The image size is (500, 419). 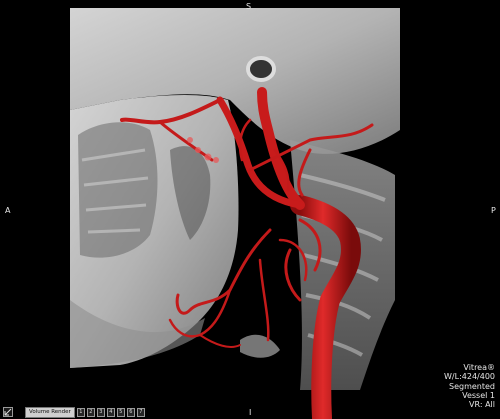 What do you see at coordinates (130, 412) in the screenshot?
I see `toolbar-button-6: 6` at bounding box center [130, 412].